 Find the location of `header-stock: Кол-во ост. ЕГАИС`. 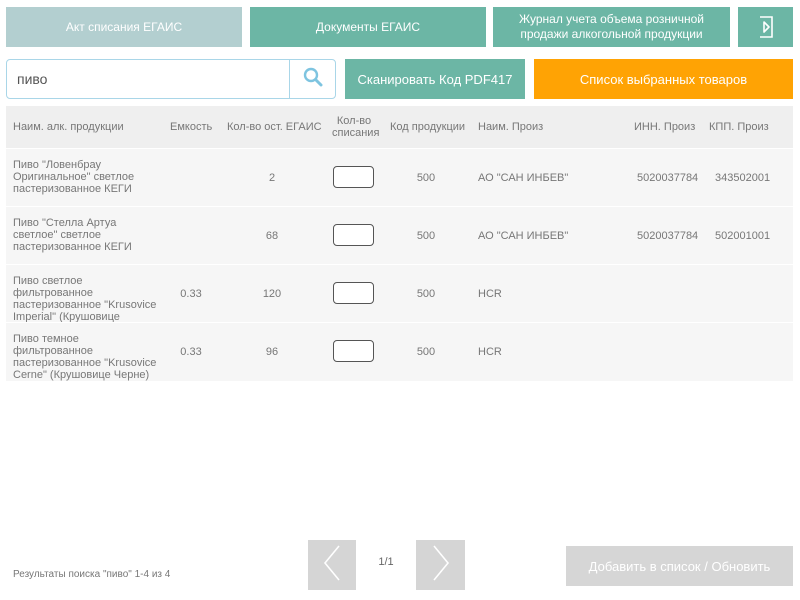

header-stock: Кол-во ост. ЕГАИС is located at coordinates (274, 127).